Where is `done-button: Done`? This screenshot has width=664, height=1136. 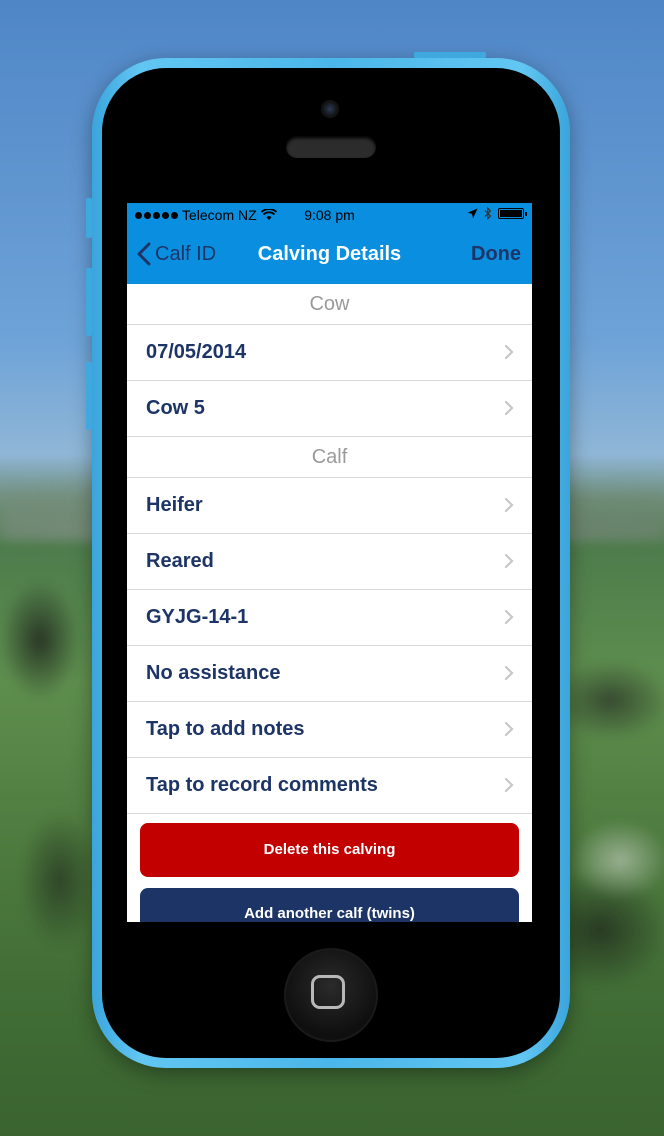
done-button: Done is located at coordinates (496, 254).